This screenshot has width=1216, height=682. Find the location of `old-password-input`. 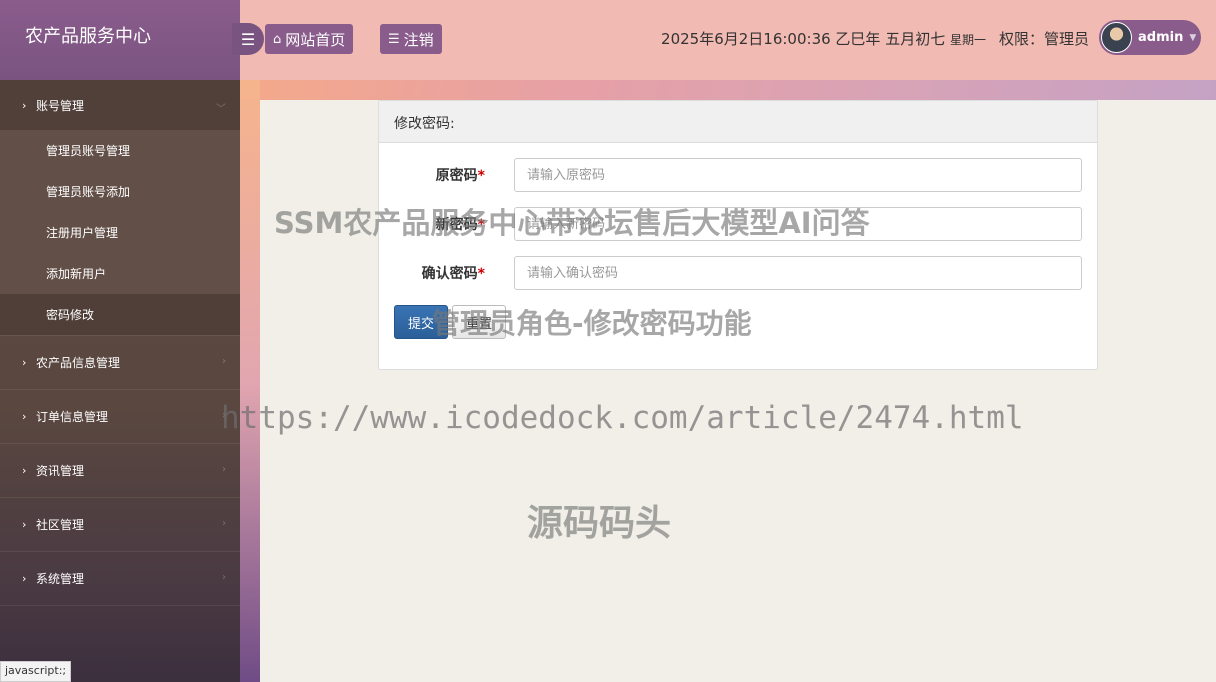

old-password-input is located at coordinates (798, 175).